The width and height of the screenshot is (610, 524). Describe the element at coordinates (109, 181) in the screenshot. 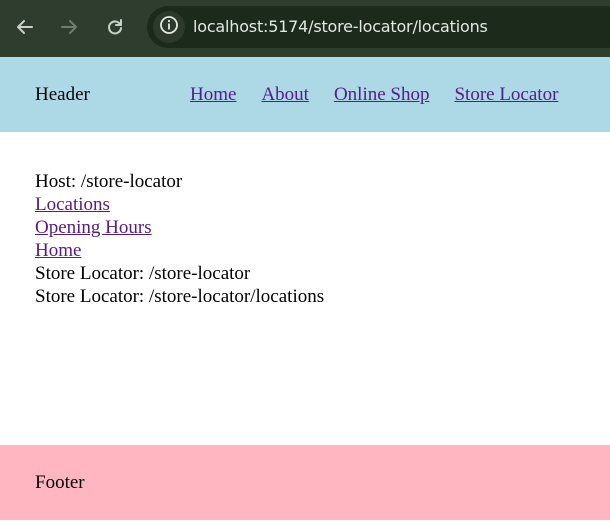

I see `host-text: Host: /store-locator` at that location.